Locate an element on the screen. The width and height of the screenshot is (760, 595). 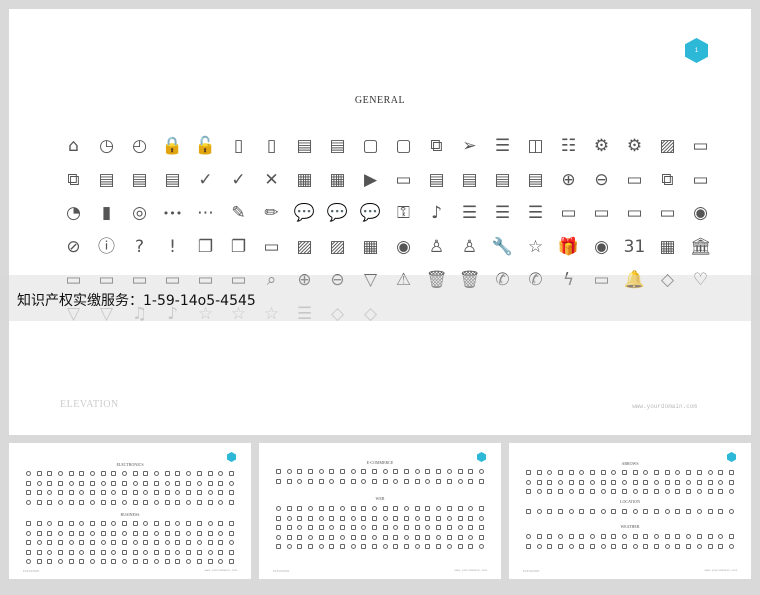
layers-icon: ▭ is located at coordinates (271, 246).